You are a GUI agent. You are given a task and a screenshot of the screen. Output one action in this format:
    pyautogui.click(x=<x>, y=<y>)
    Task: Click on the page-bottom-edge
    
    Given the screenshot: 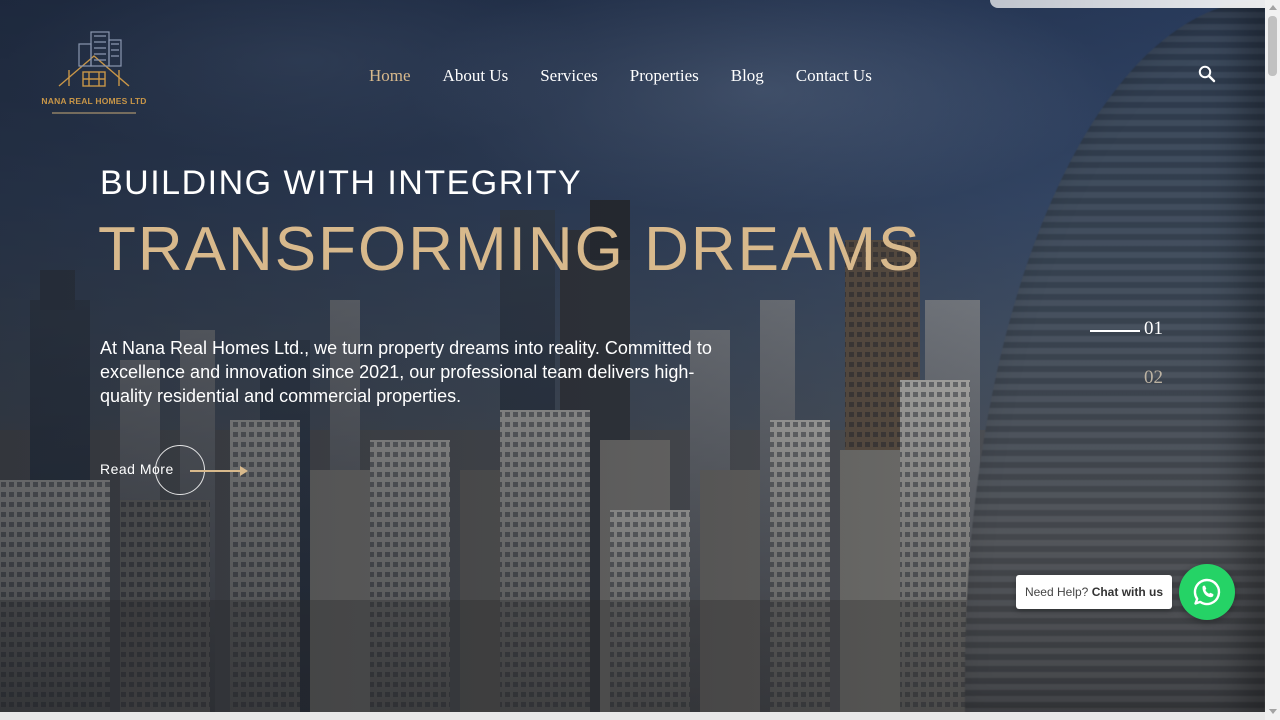 What is the action you would take?
    pyautogui.click(x=632, y=716)
    